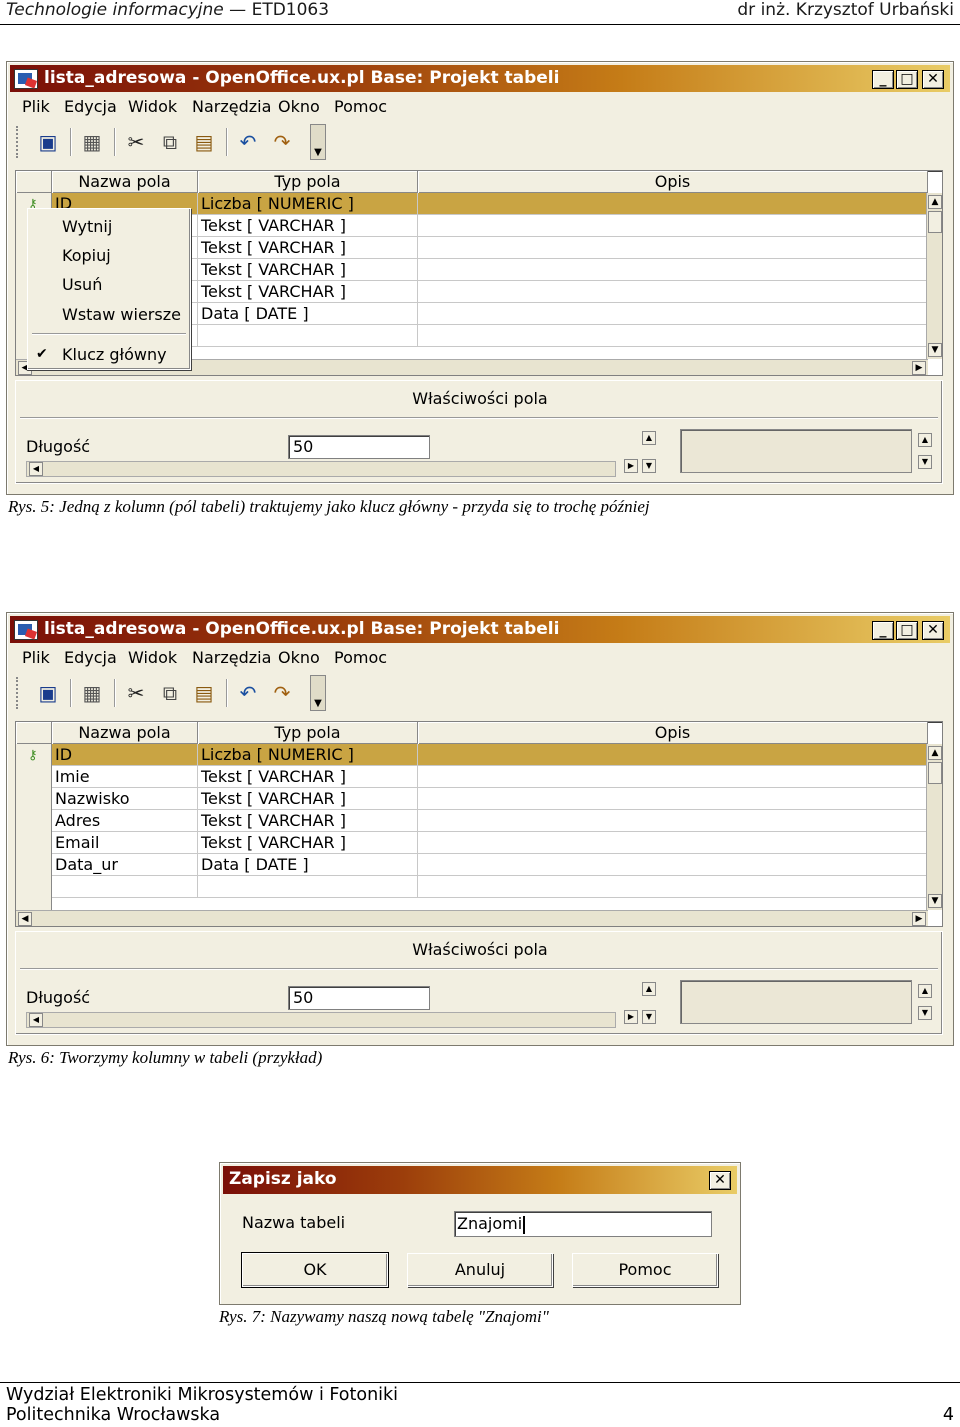 The height and width of the screenshot is (1427, 960). What do you see at coordinates (490, 799) in the screenshot?
I see `table-row: Nazwisko Tekst [ VARCHAR ]` at bounding box center [490, 799].